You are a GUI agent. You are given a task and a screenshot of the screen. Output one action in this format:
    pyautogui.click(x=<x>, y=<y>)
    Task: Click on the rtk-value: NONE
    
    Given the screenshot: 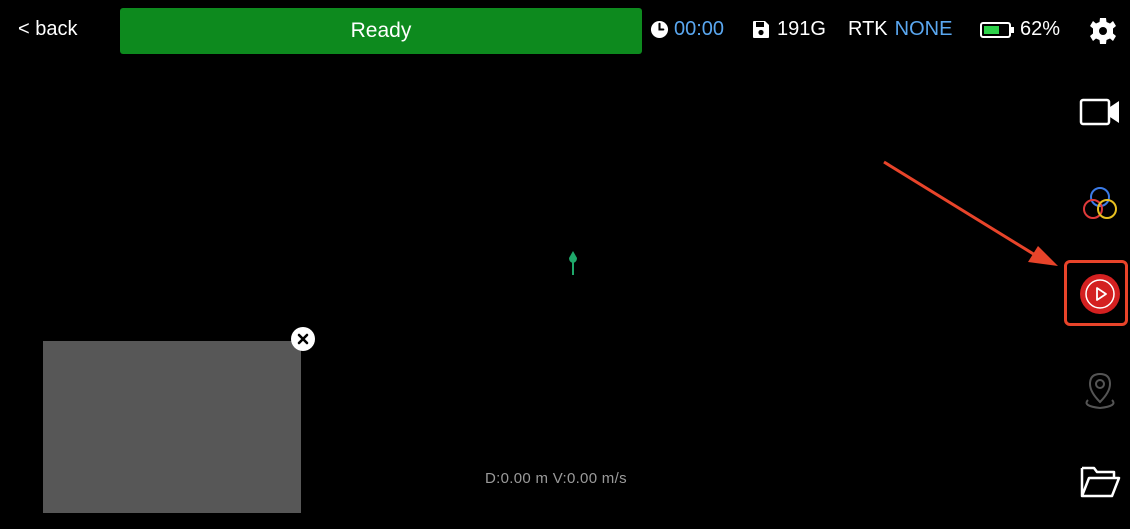 What is the action you would take?
    pyautogui.click(x=923, y=29)
    